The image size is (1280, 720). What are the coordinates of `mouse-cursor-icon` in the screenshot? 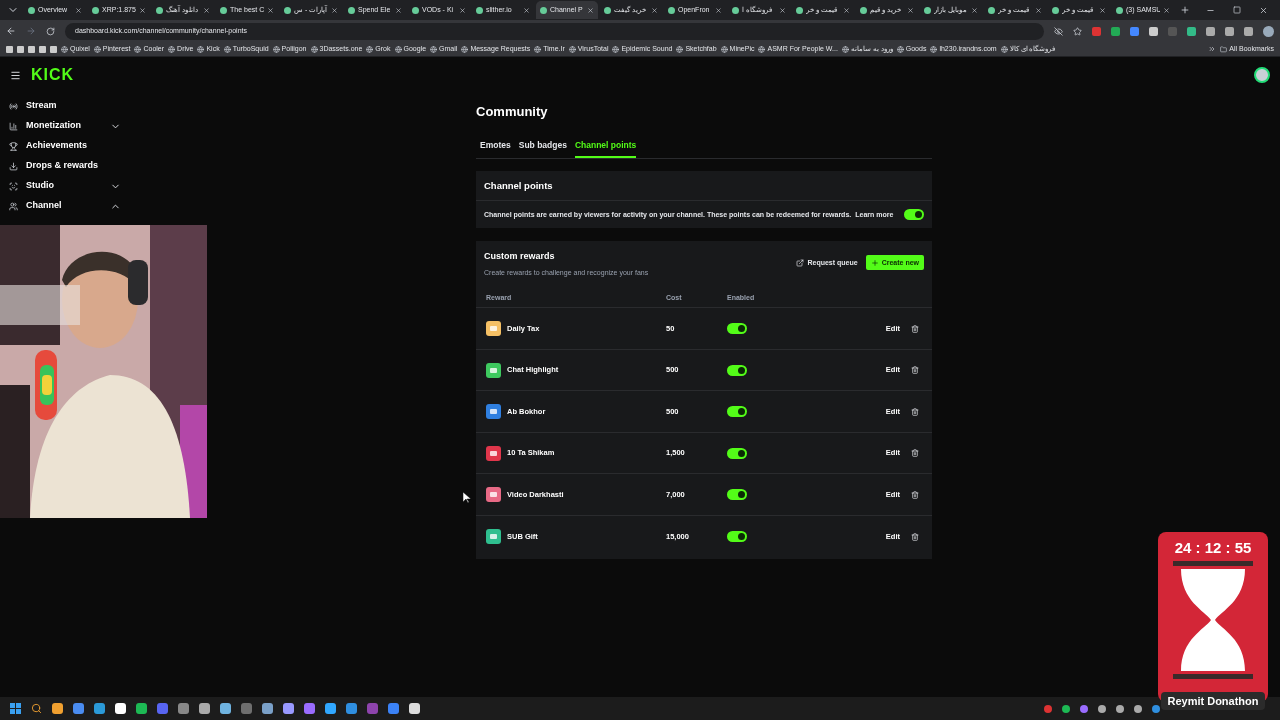 It's located at (467, 497).